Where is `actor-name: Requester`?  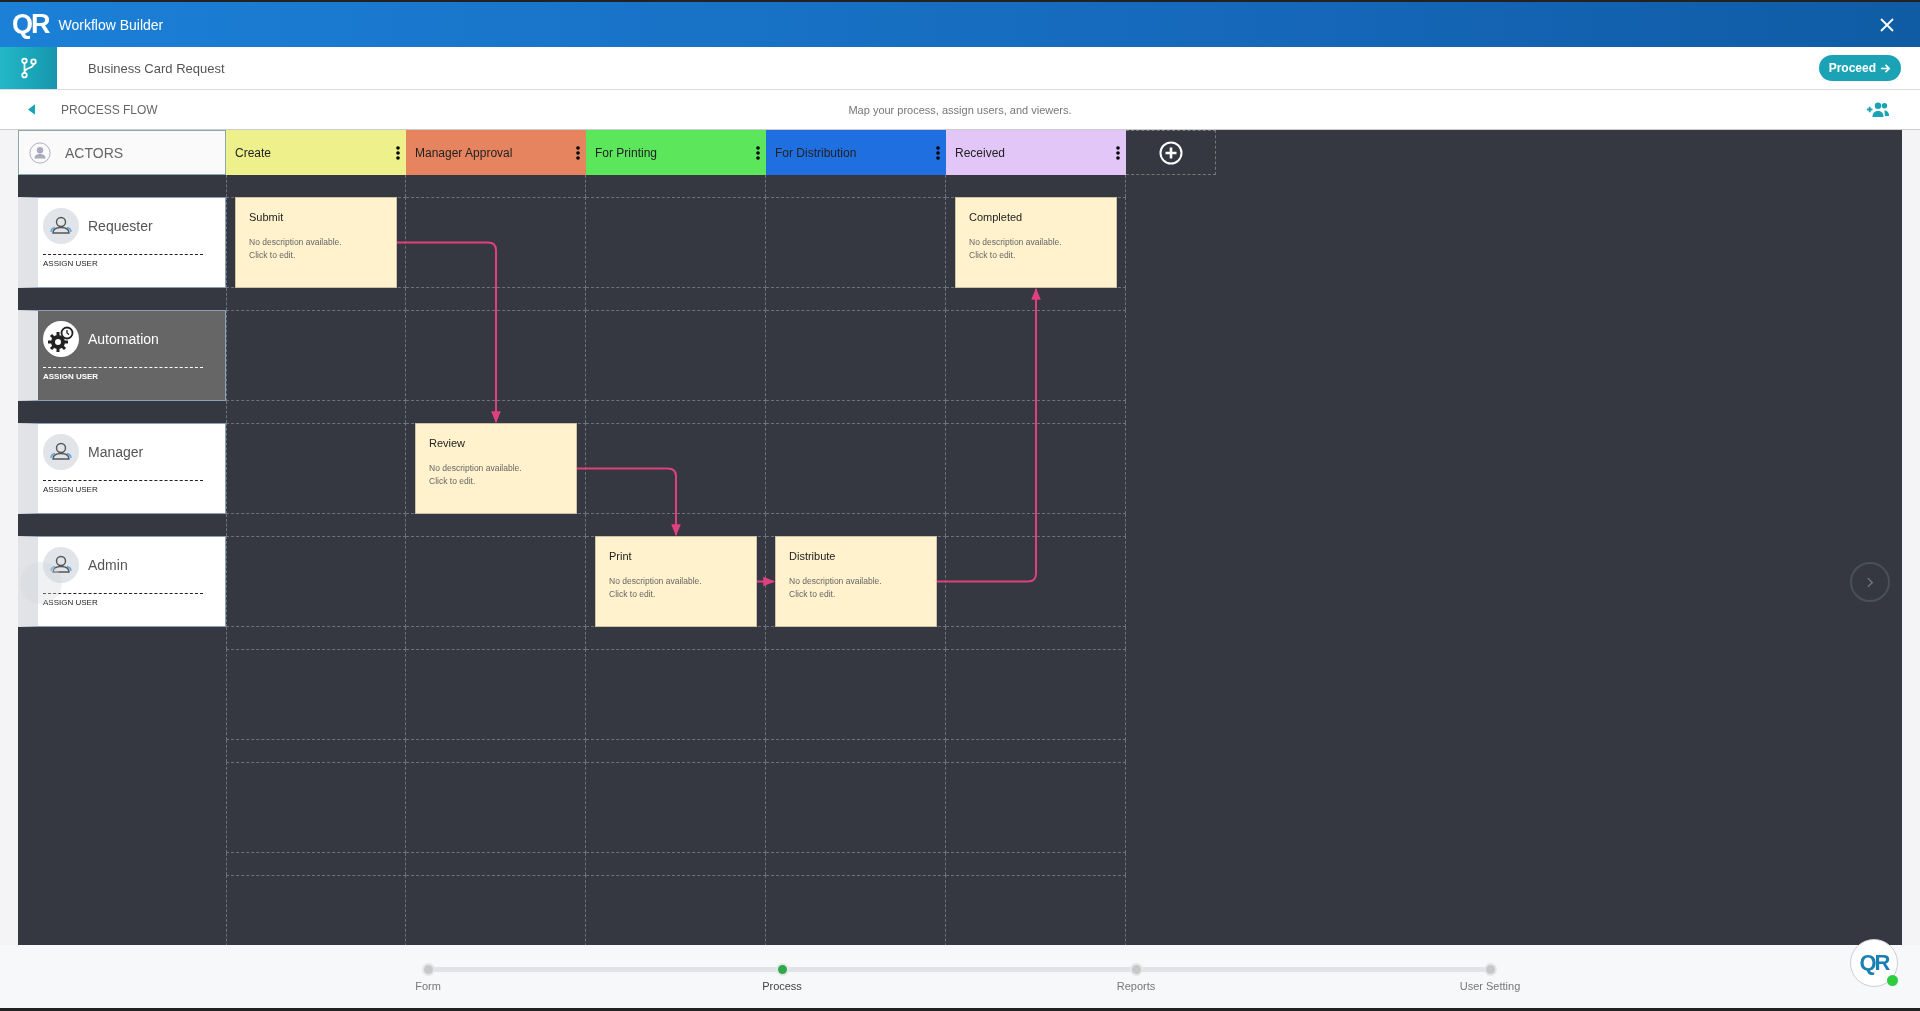 actor-name: Requester is located at coordinates (120, 226).